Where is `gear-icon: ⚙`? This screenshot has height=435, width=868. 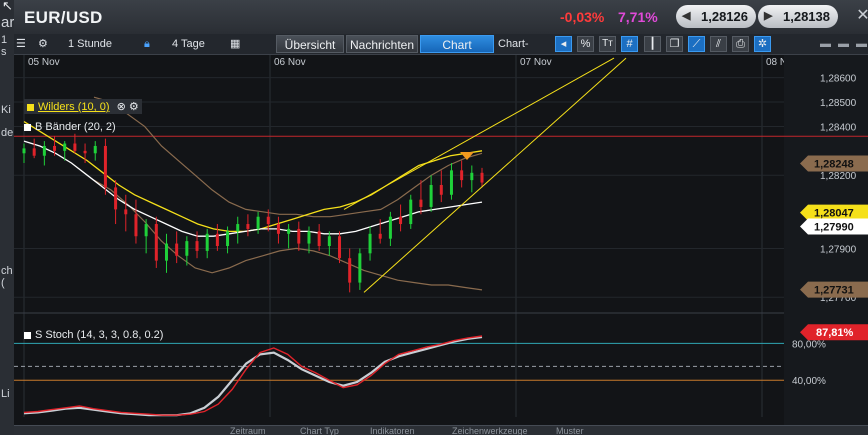
gear-icon: ⚙ is located at coordinates (44, 44).